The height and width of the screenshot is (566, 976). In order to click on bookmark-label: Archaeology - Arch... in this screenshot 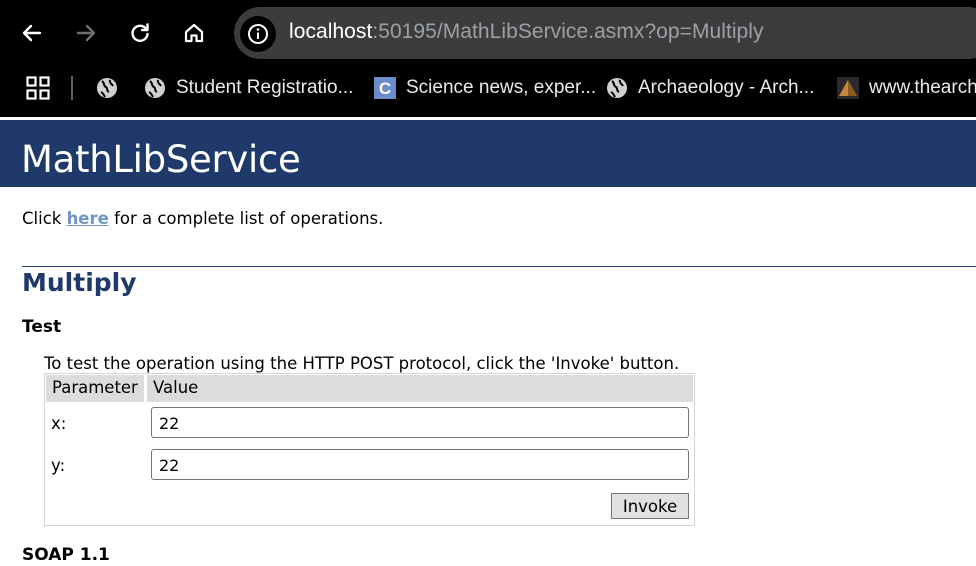, I will do `click(726, 87)`.